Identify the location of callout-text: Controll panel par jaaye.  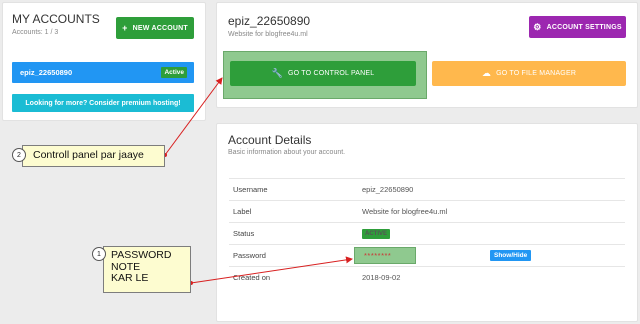
(88, 155).